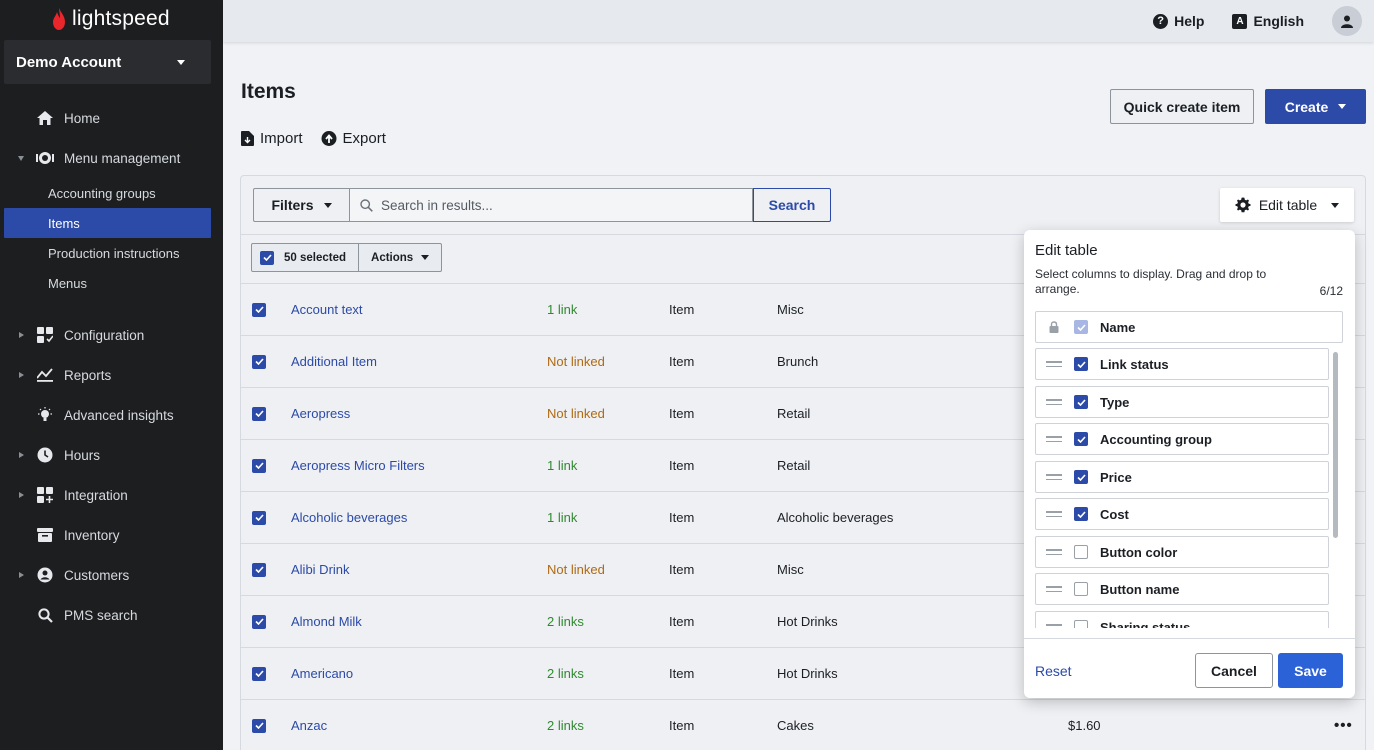 This screenshot has height=750, width=1374. I want to click on item-name-link: Anzac, so click(309, 725).